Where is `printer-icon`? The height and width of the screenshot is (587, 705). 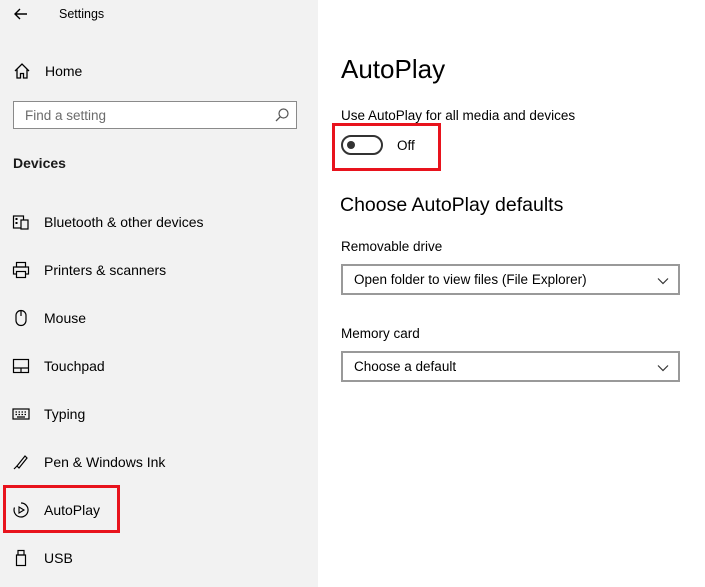 printer-icon is located at coordinates (21, 270).